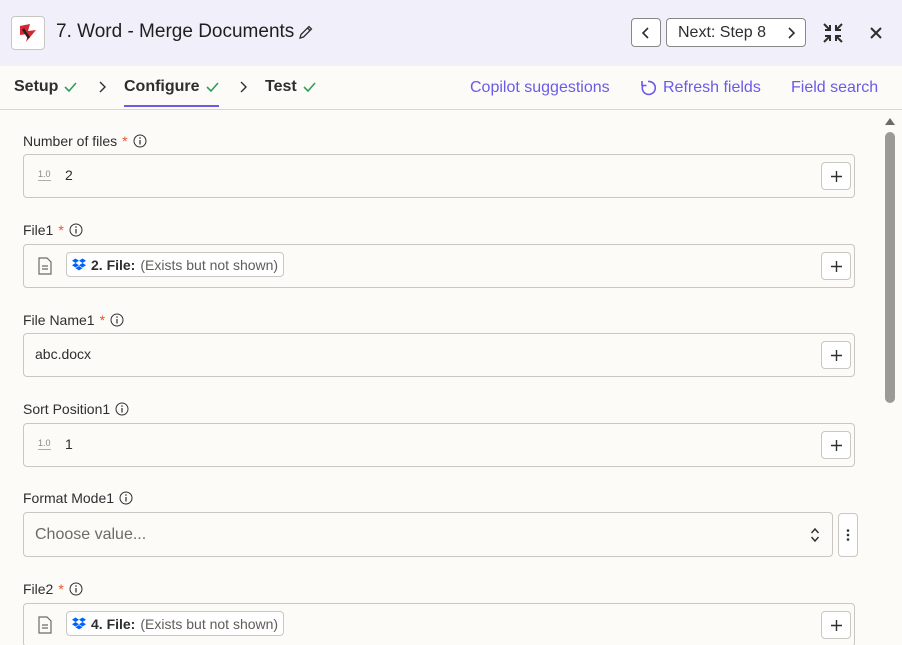 This screenshot has width=902, height=645. What do you see at coordinates (69, 175) in the screenshot?
I see `number-of-files-value: 2` at bounding box center [69, 175].